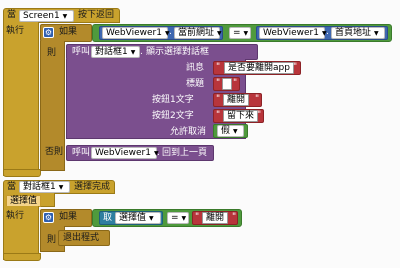 The width and height of the screenshot is (400, 268). I want to click on webviewer-goback-dropdown: WebViewer1 ▼, so click(125, 153).